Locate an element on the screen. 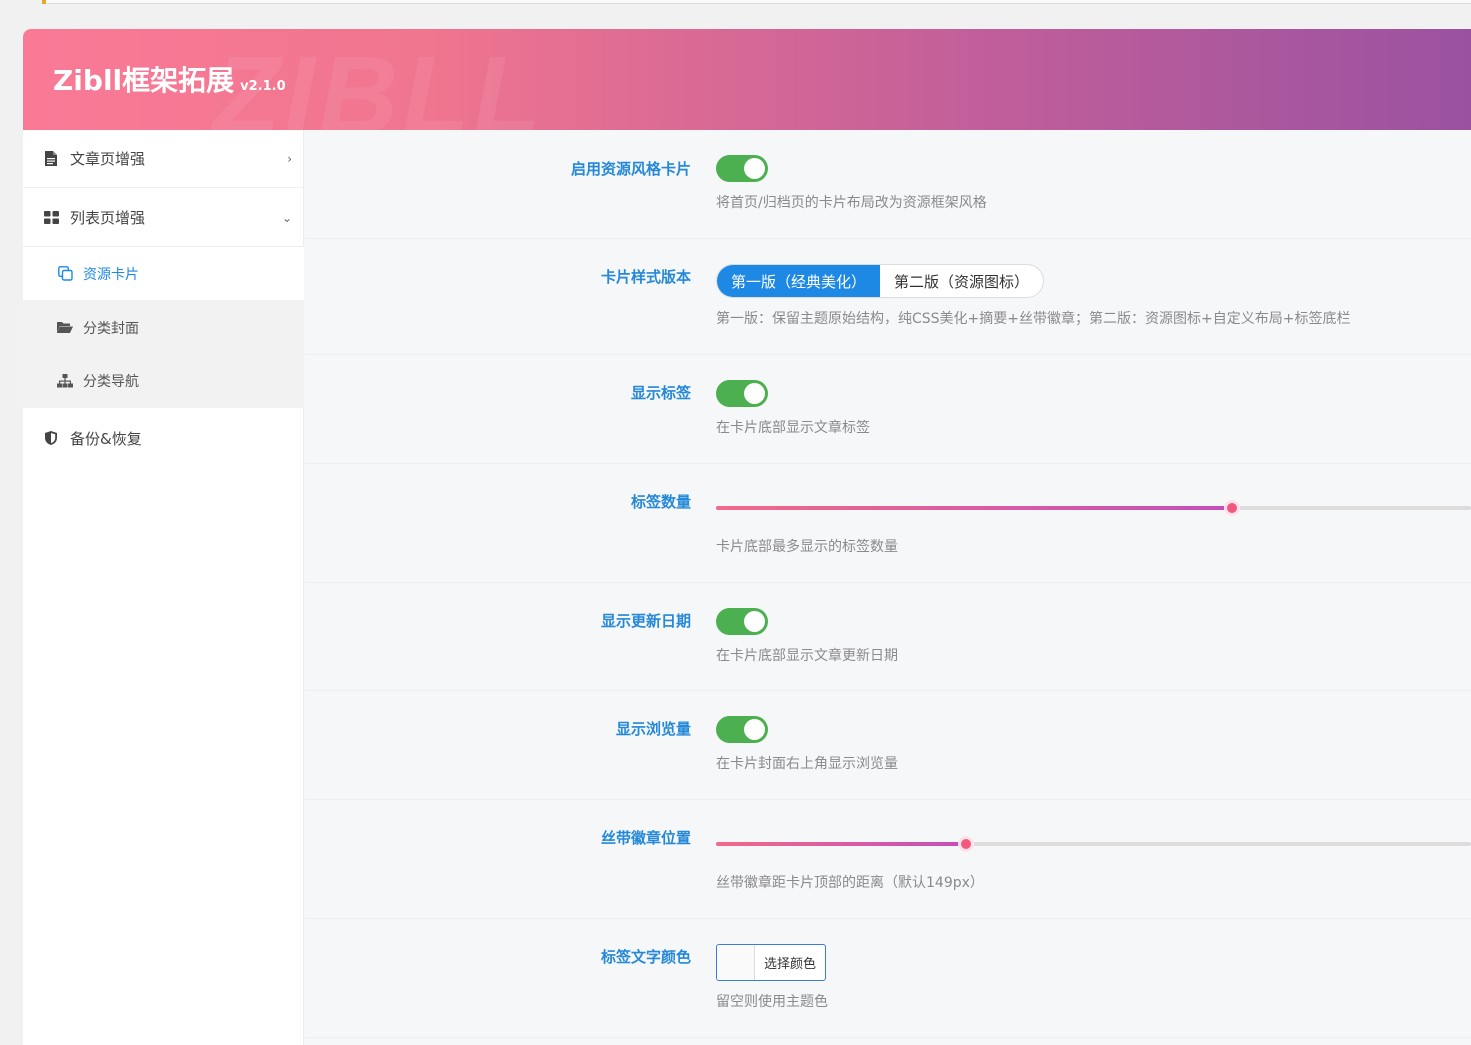 The height and width of the screenshot is (1045, 1471). setting-description: 将首页/归档页的卡片布局改为资源框架风格 is located at coordinates (851, 203).